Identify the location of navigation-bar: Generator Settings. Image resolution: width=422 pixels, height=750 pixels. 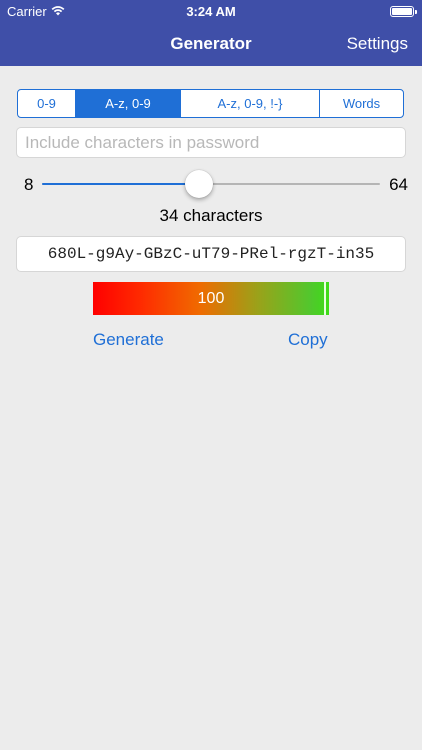
(211, 44).